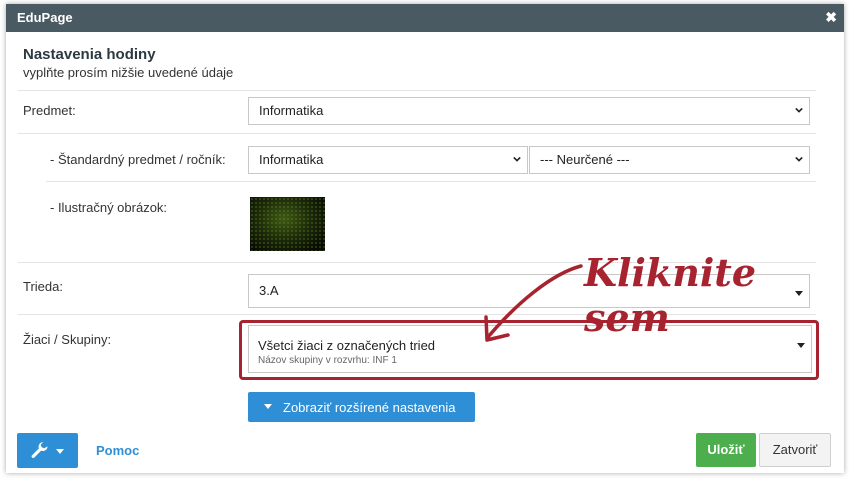 The width and height of the screenshot is (851, 481). I want to click on wrench-icon, so click(39, 450).